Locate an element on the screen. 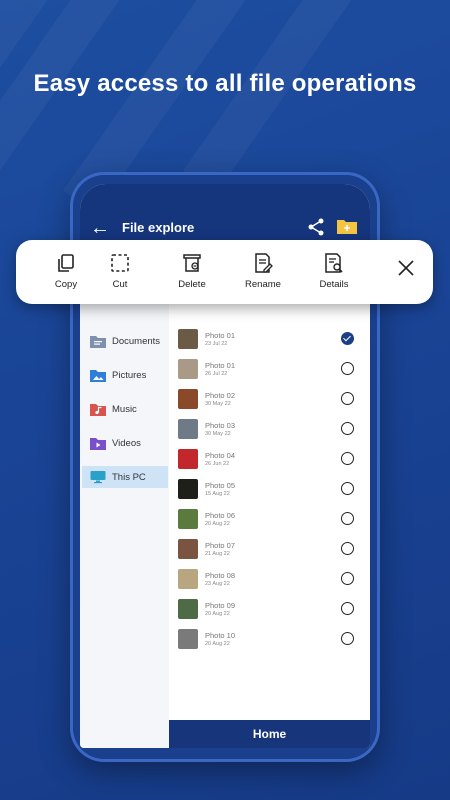  list-item: Photo 01 26 Jul 22 is located at coordinates (269, 369).